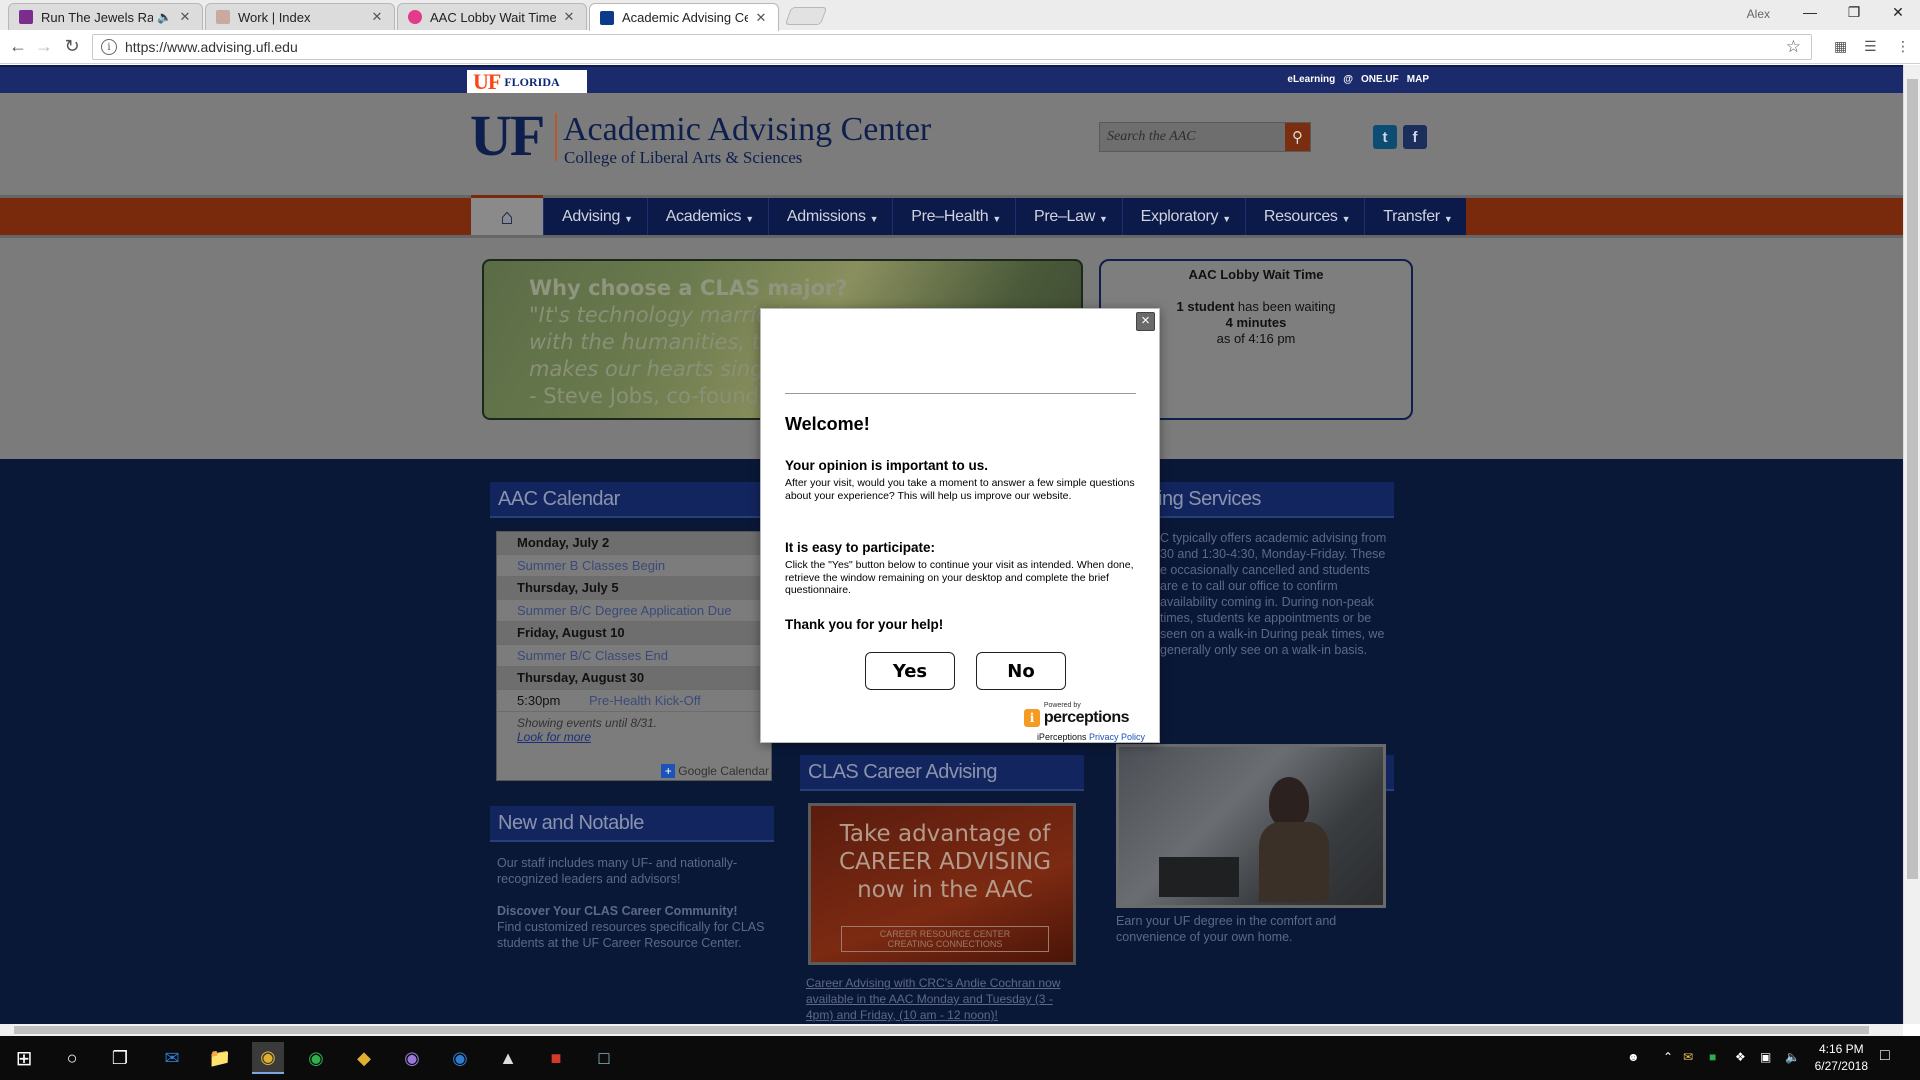 Image resolution: width=1920 pixels, height=1080 pixels. What do you see at coordinates (952, 47) in the screenshot?
I see `address-bar: i https://www.advising.ufl.edu ☆` at bounding box center [952, 47].